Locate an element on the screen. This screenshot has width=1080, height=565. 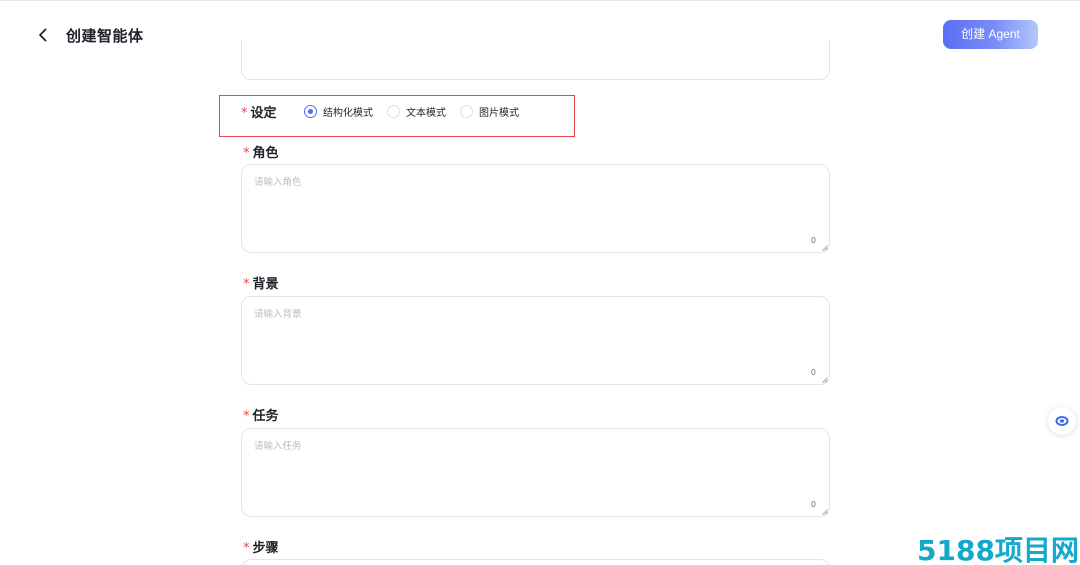
background-placeholder: 请输入背景 is located at coordinates (278, 314).